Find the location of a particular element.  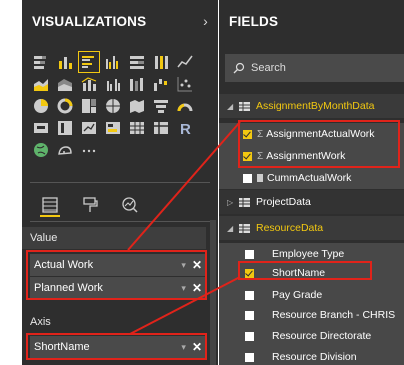

field-item: Σ AssignmentWork is located at coordinates (311, 156).